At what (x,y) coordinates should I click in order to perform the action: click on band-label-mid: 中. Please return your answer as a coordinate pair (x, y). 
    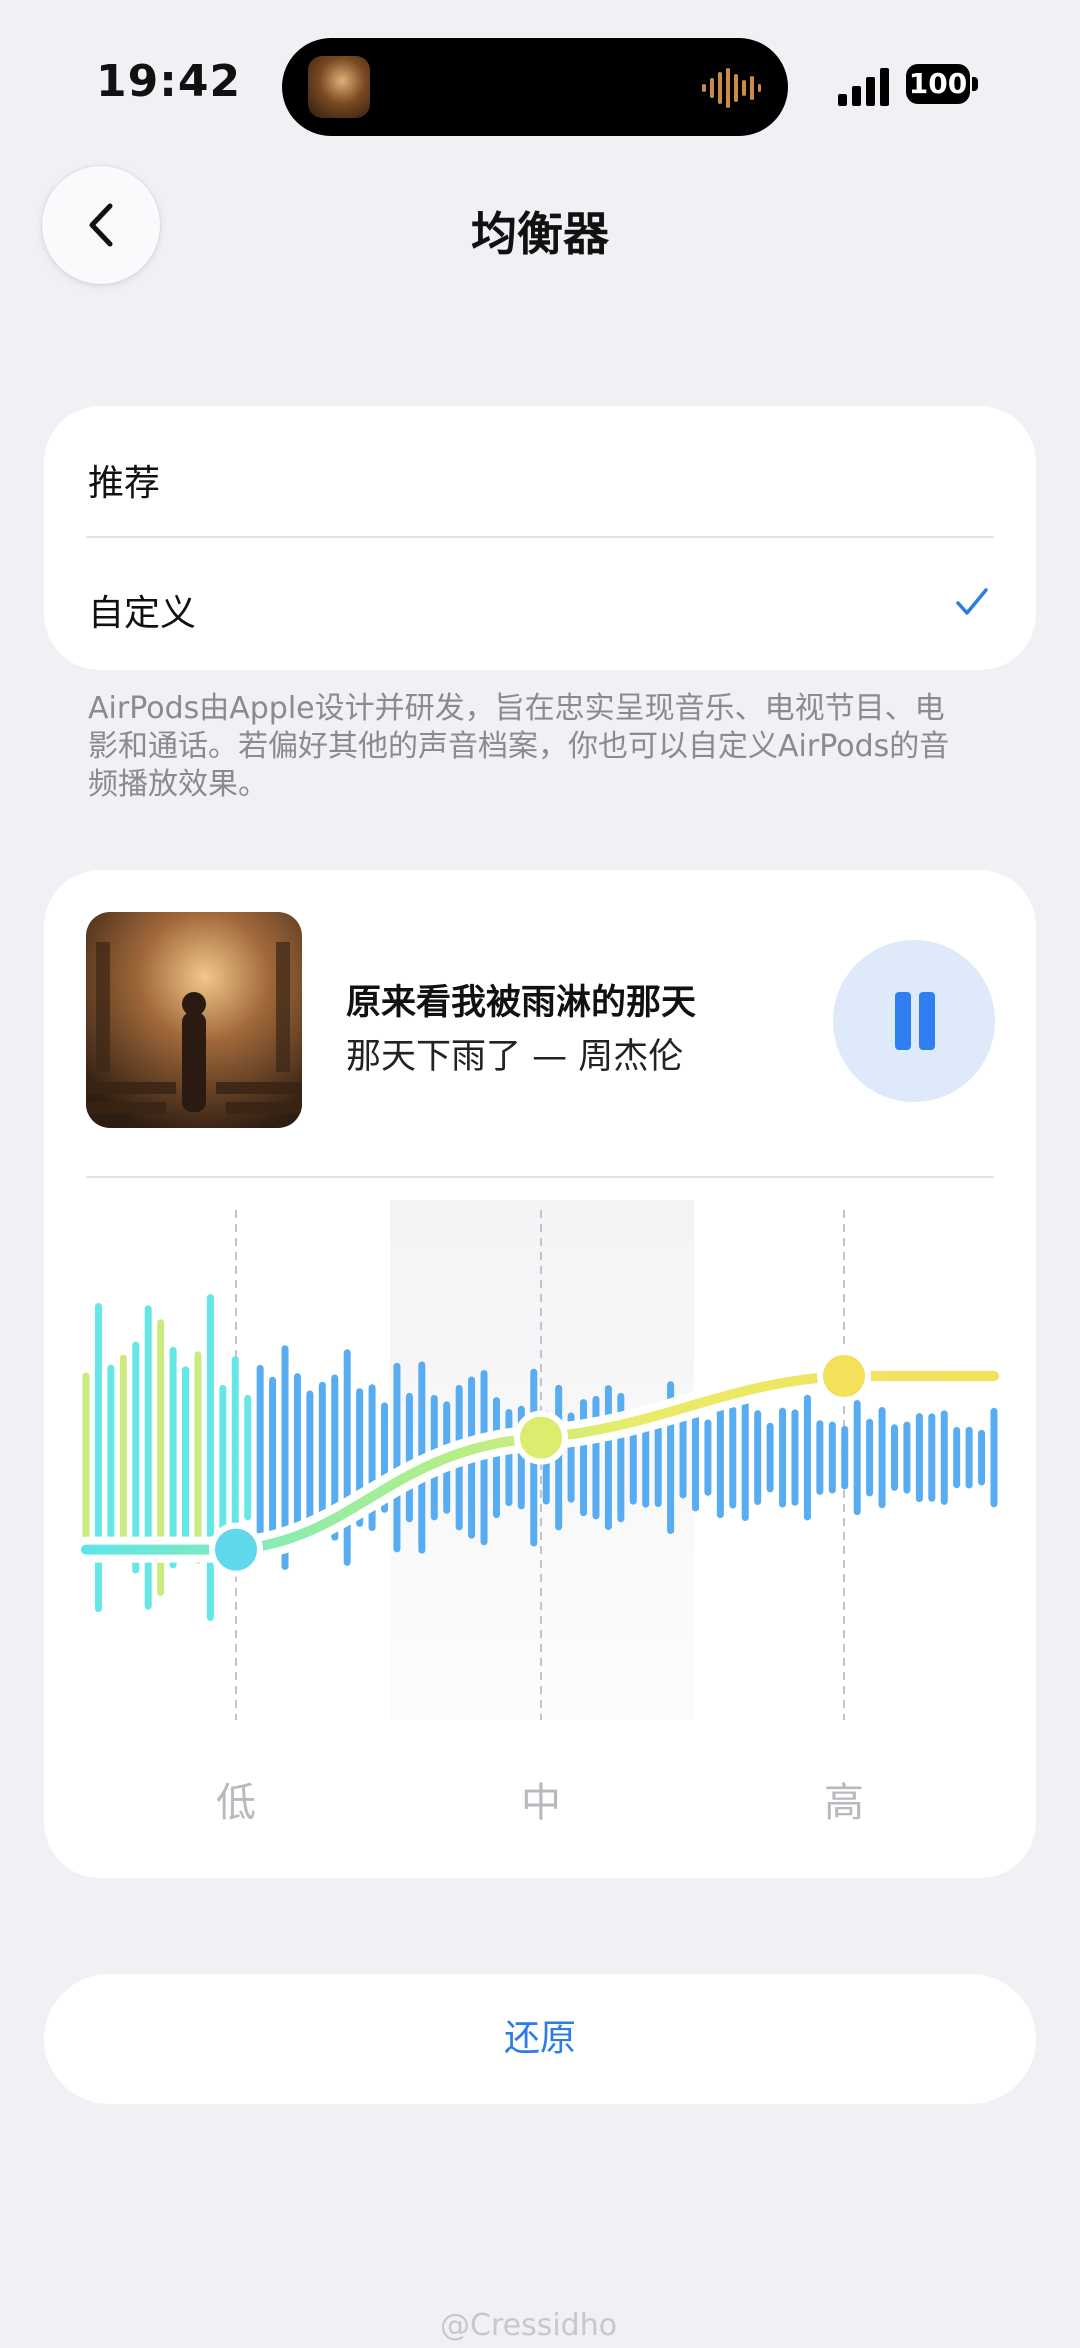
    Looking at the image, I should click on (541, 1803).